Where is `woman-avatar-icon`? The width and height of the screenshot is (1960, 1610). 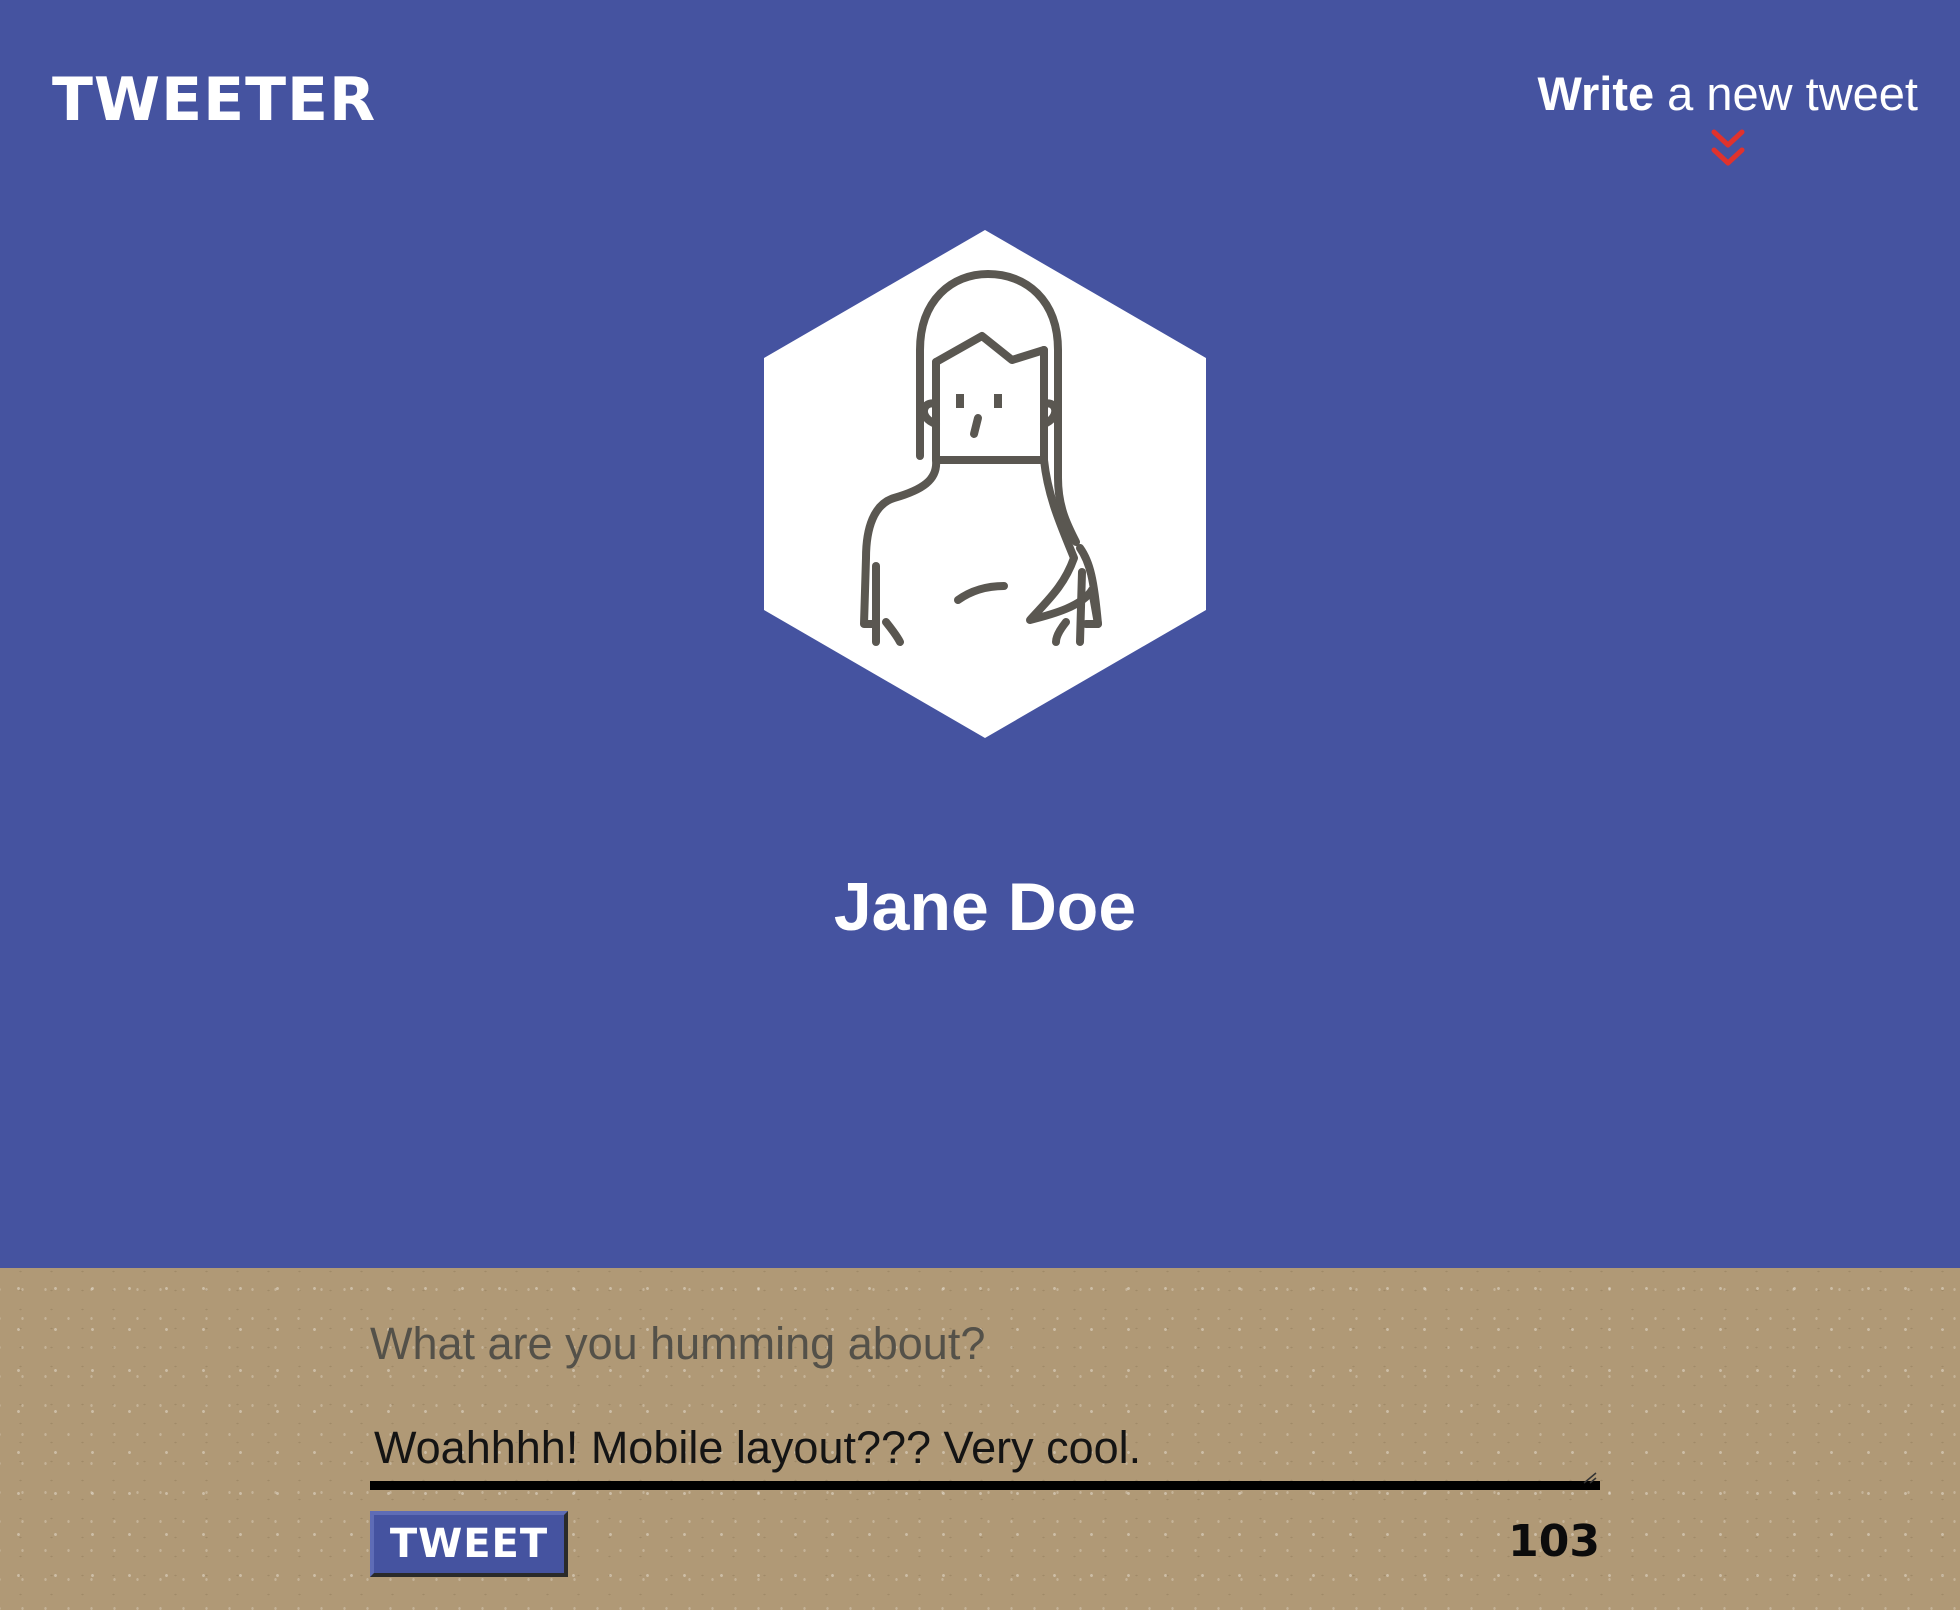 woman-avatar-icon is located at coordinates (985, 484).